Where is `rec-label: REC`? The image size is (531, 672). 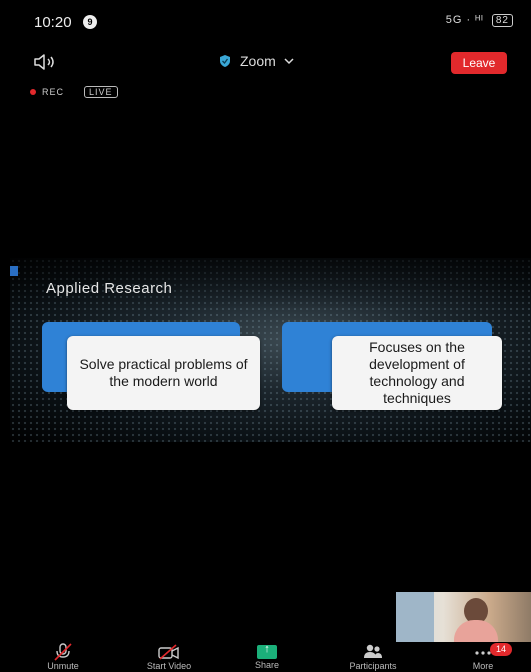
rec-label: REC is located at coordinates (53, 92).